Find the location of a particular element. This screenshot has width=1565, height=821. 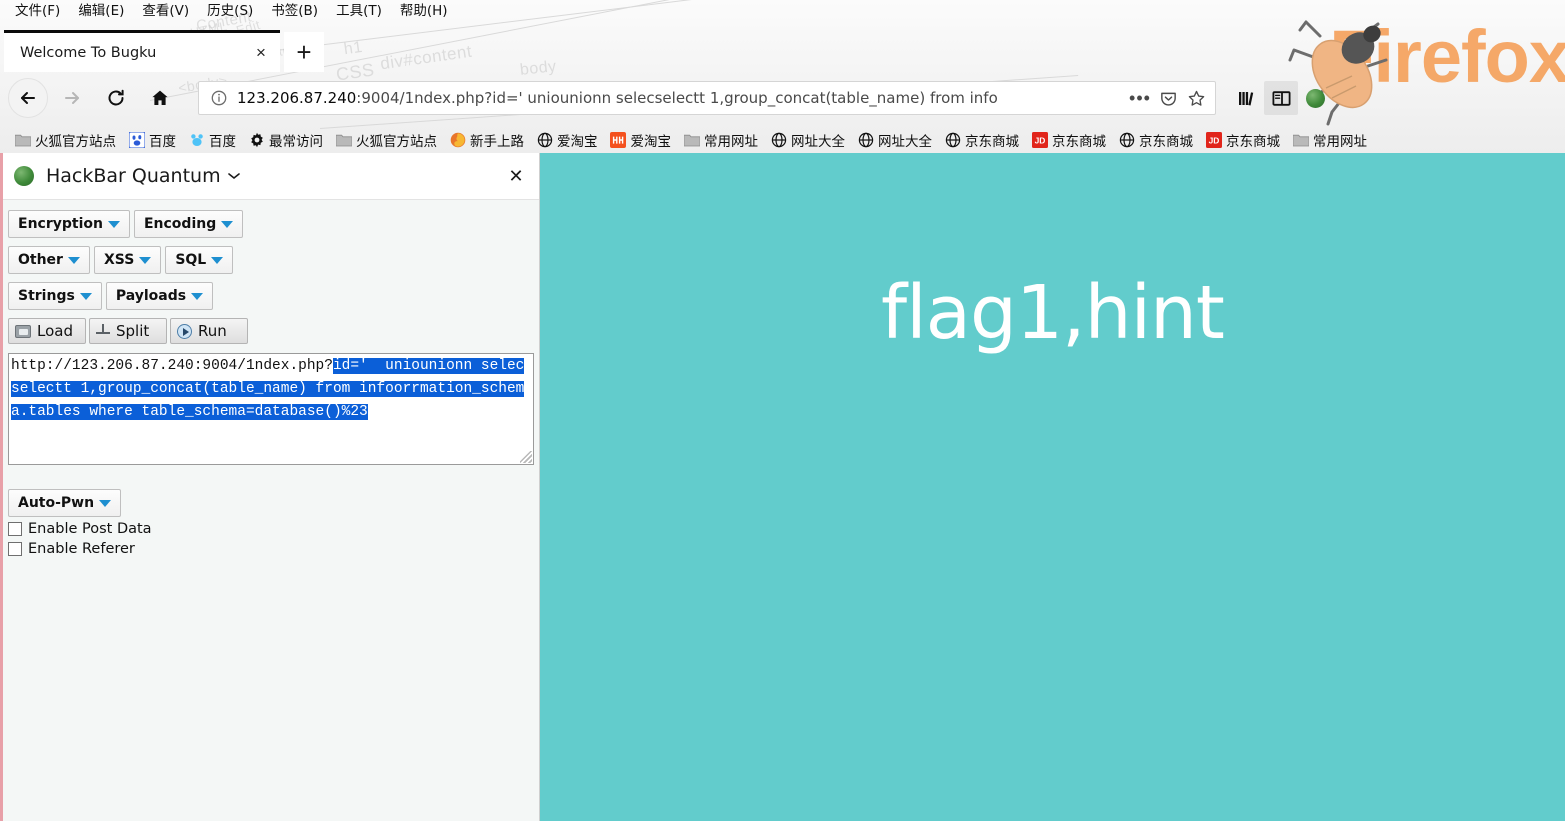

new-tab-button: + is located at coordinates (304, 52).